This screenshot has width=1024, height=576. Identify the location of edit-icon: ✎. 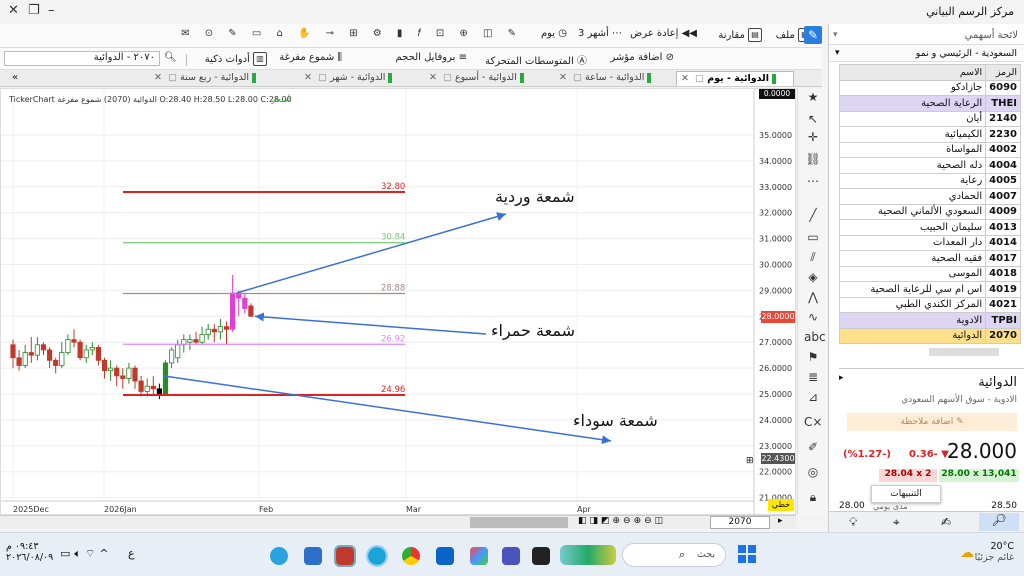
(813, 35).